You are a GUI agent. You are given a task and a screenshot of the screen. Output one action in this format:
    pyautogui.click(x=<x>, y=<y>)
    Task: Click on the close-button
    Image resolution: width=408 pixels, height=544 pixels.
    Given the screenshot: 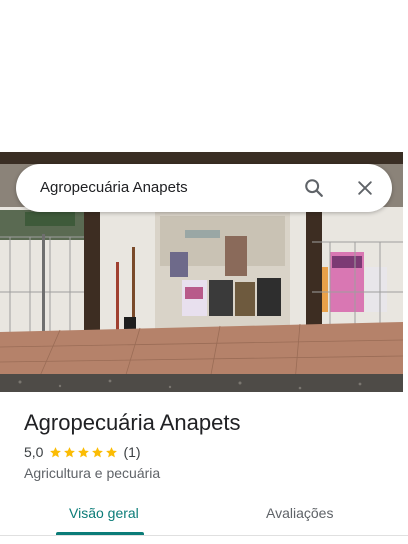 What is the action you would take?
    pyautogui.click(x=365, y=188)
    